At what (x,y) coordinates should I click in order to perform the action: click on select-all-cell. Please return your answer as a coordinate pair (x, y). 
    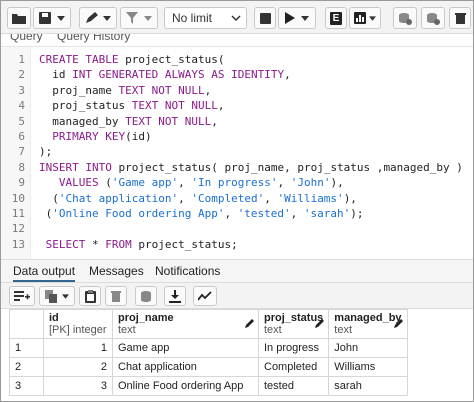
    Looking at the image, I should click on (26, 324).